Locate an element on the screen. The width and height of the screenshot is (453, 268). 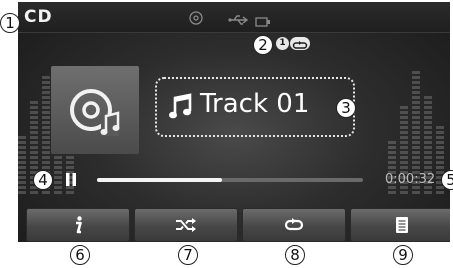
callout-1: 1 is located at coordinates (10, 23).